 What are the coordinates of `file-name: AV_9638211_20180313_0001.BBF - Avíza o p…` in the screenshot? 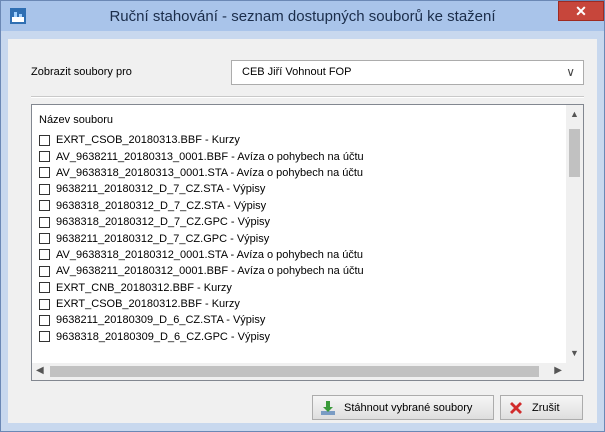 It's located at (210, 156).